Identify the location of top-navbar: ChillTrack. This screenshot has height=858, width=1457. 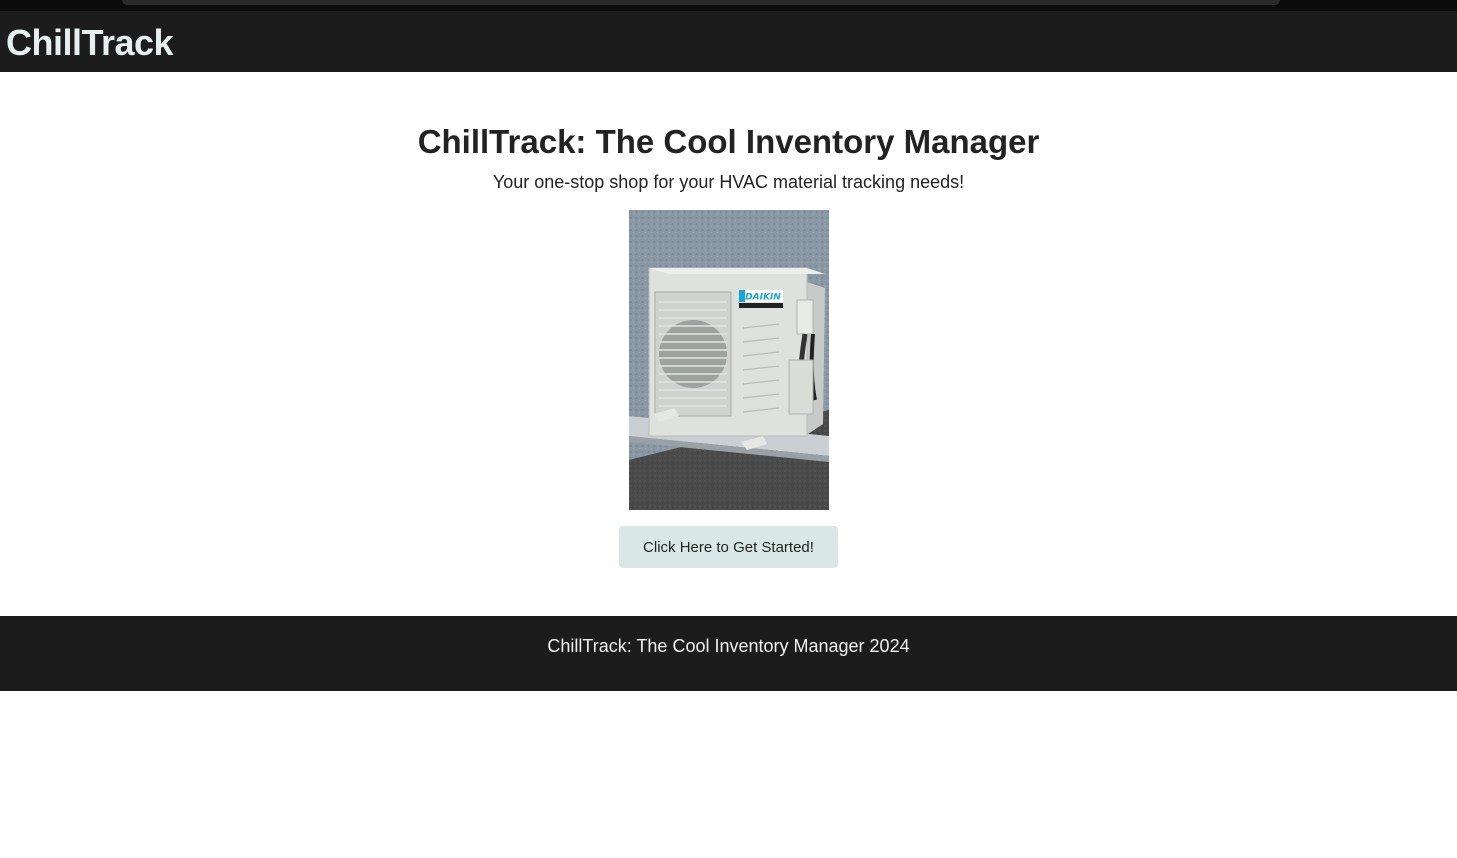
(728, 41).